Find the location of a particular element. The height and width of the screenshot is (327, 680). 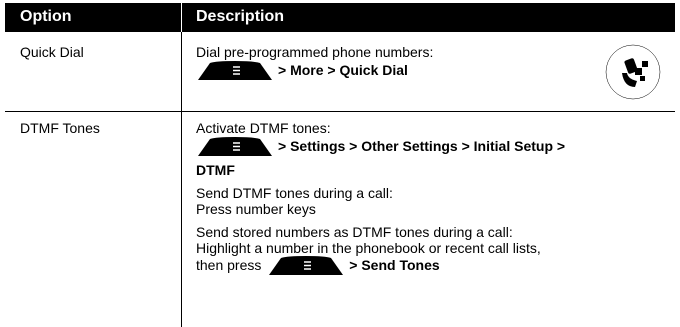

menu-path: > More > Quick Dial is located at coordinates (343, 70).